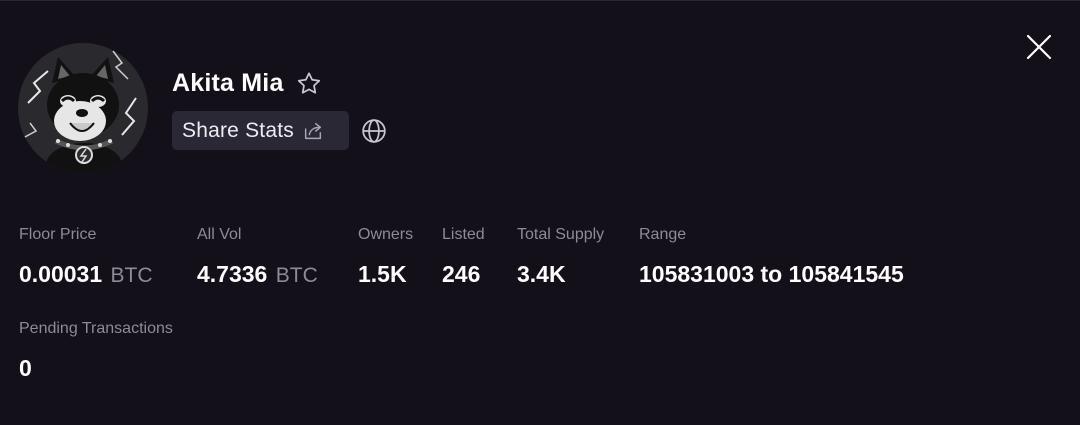 The width and height of the screenshot is (1080, 425). What do you see at coordinates (232, 274) in the screenshot?
I see `all-vol-amount: 4.7336` at bounding box center [232, 274].